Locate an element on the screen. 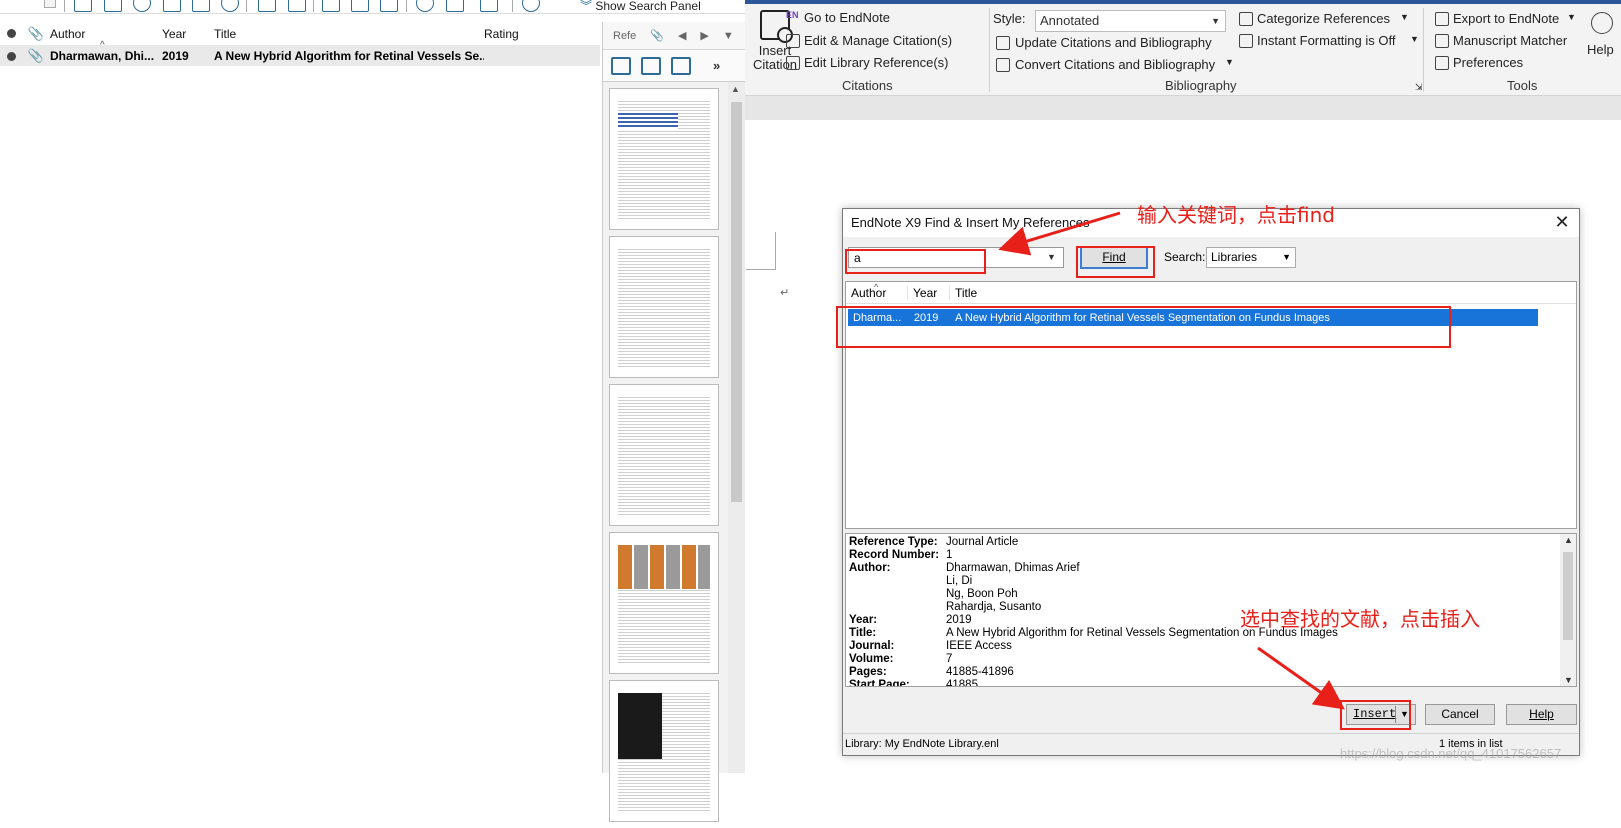  export-to-endnote-button: Export to EndNote is located at coordinates (1506, 18).